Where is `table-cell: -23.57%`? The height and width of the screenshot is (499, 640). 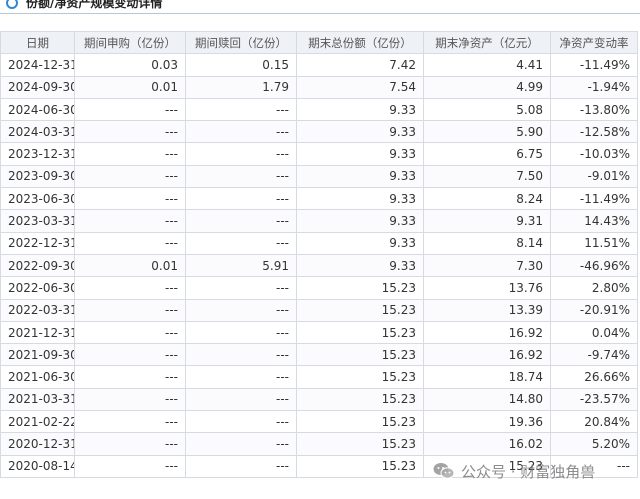
table-cell: -23.57% is located at coordinates (594, 399).